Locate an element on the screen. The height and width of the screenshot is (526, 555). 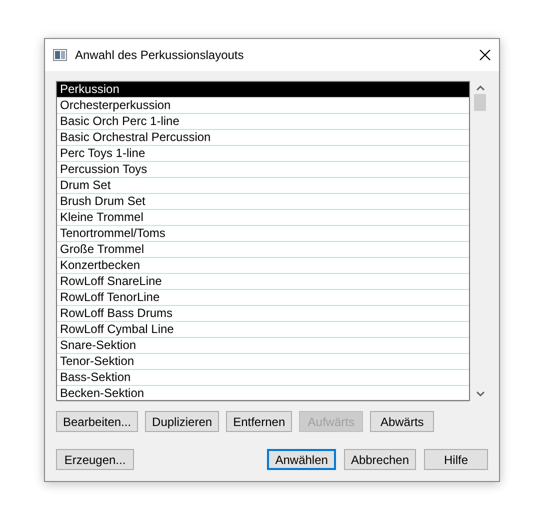
list-item: Basic Orchestral Percussion is located at coordinates (263, 138).